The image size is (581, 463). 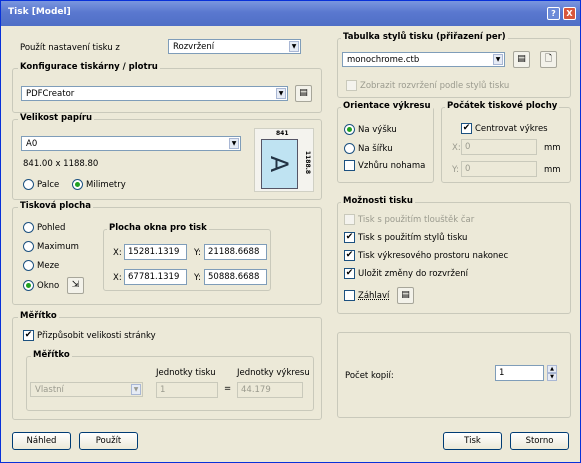 What do you see at coordinates (378, 201) in the screenshot?
I see `options-title: Možnosti tisku` at bounding box center [378, 201].